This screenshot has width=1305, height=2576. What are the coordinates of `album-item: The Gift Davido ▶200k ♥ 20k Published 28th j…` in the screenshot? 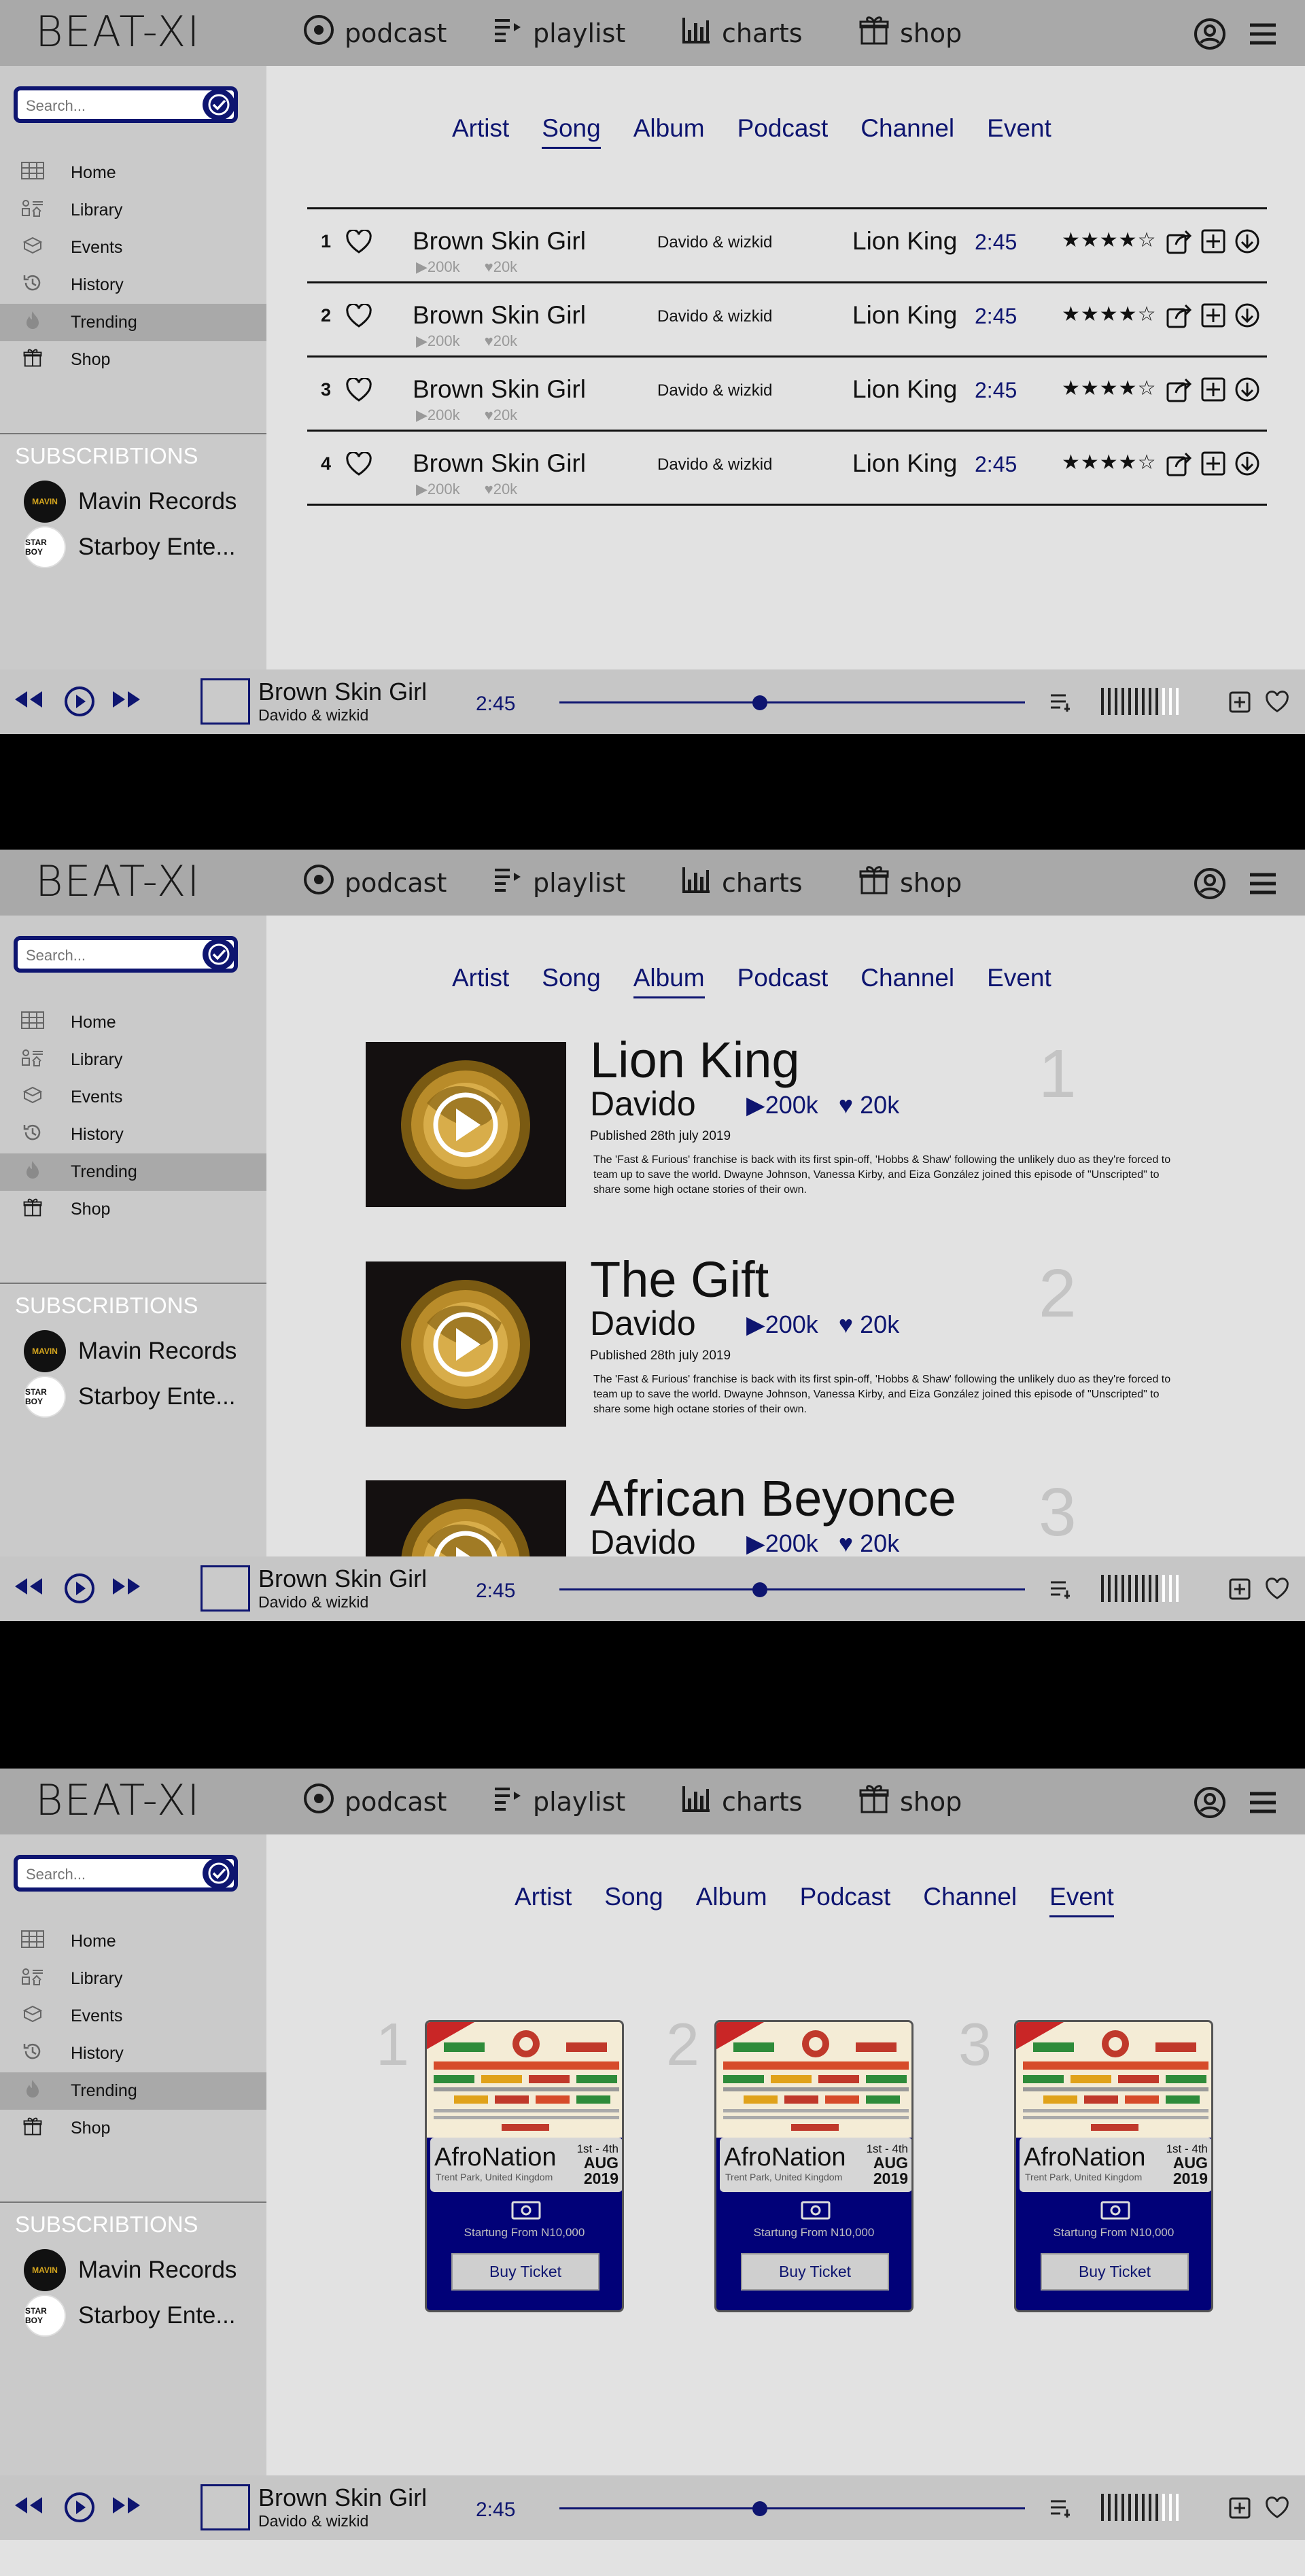 It's located at (807, 1339).